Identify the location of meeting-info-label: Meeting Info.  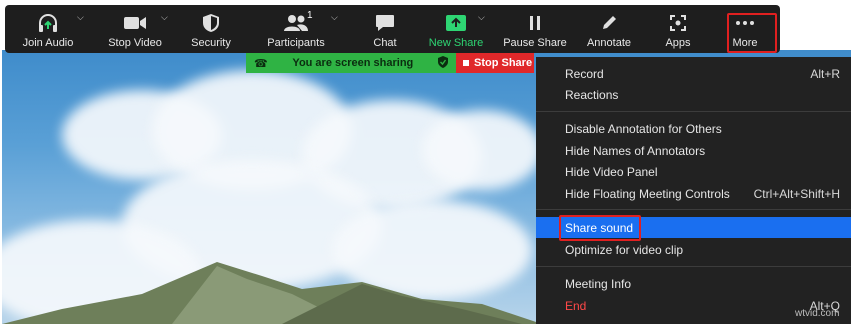
(598, 283).